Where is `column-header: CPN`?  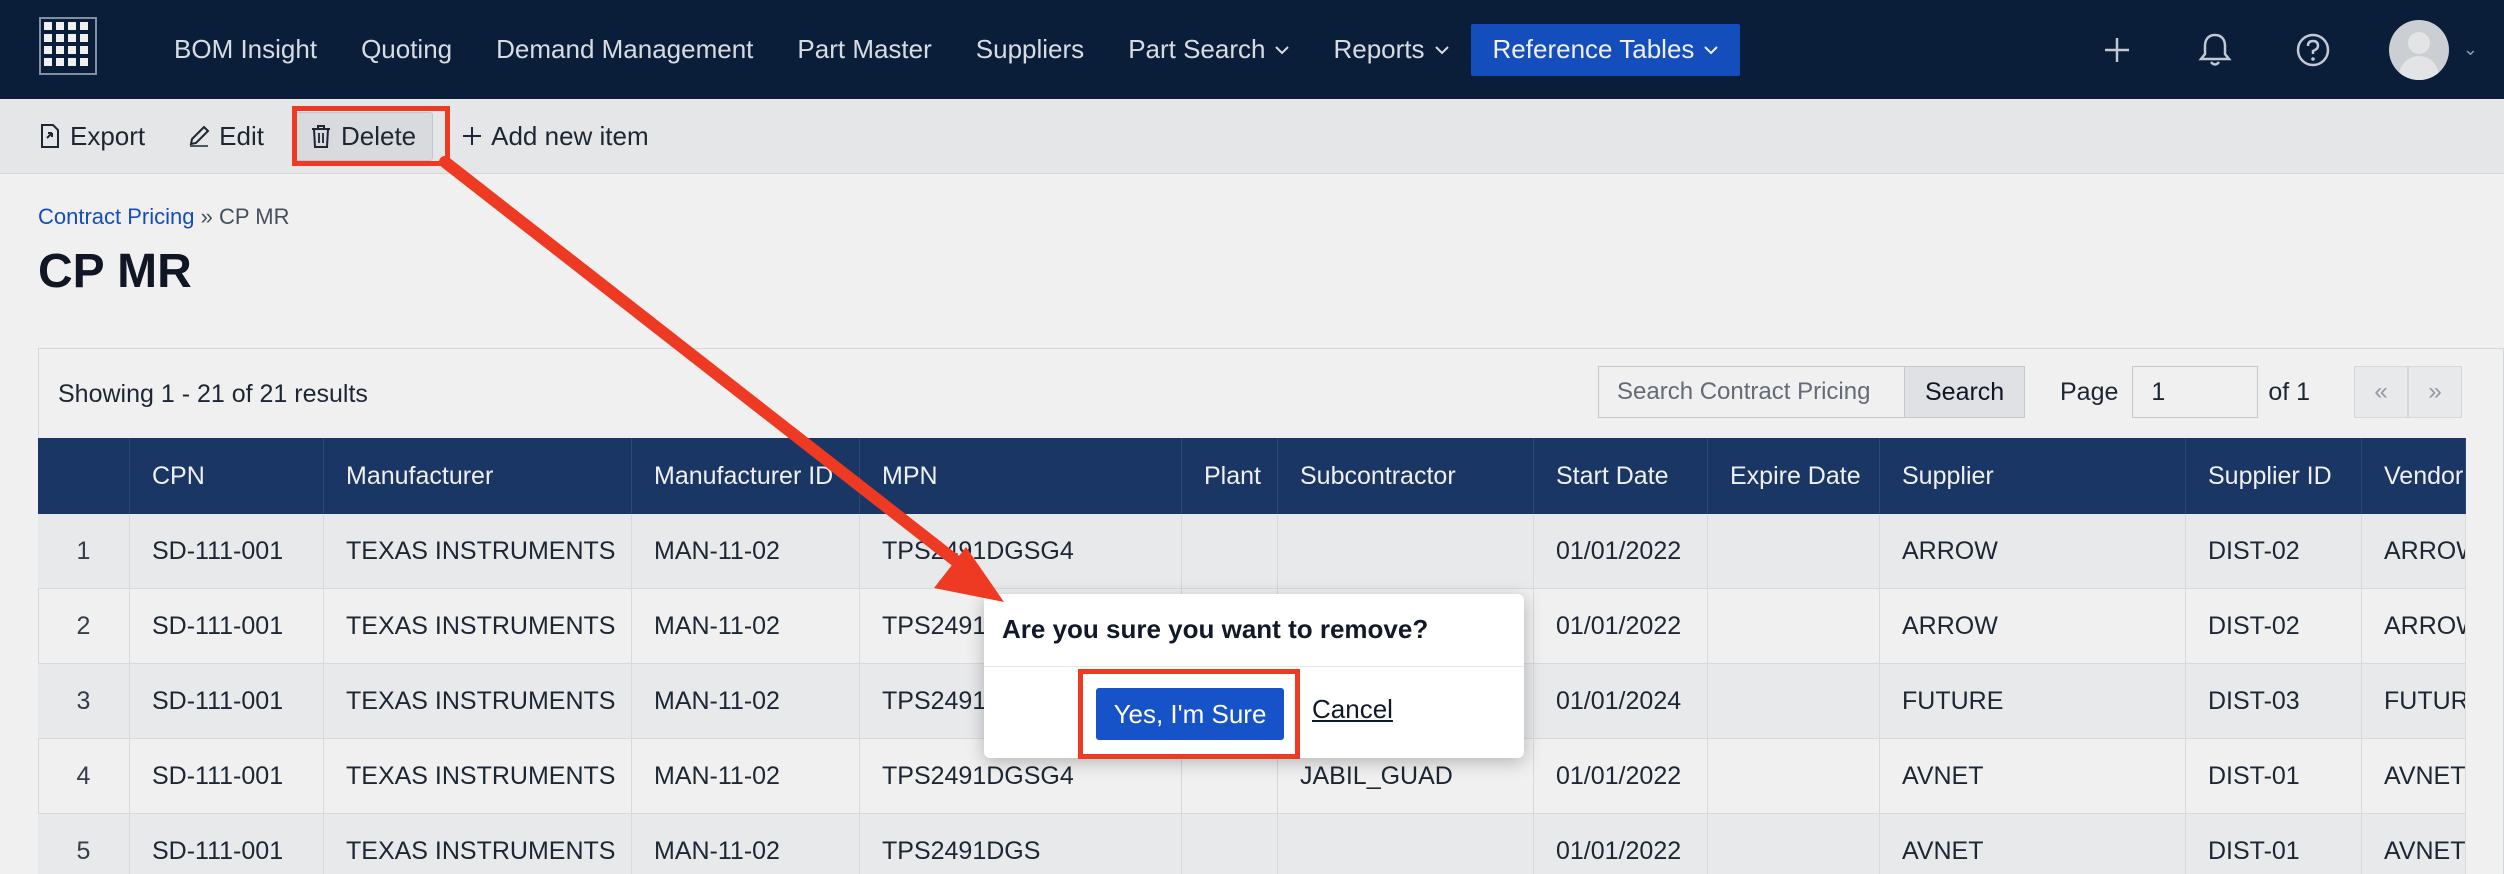
column-header: CPN is located at coordinates (227, 476).